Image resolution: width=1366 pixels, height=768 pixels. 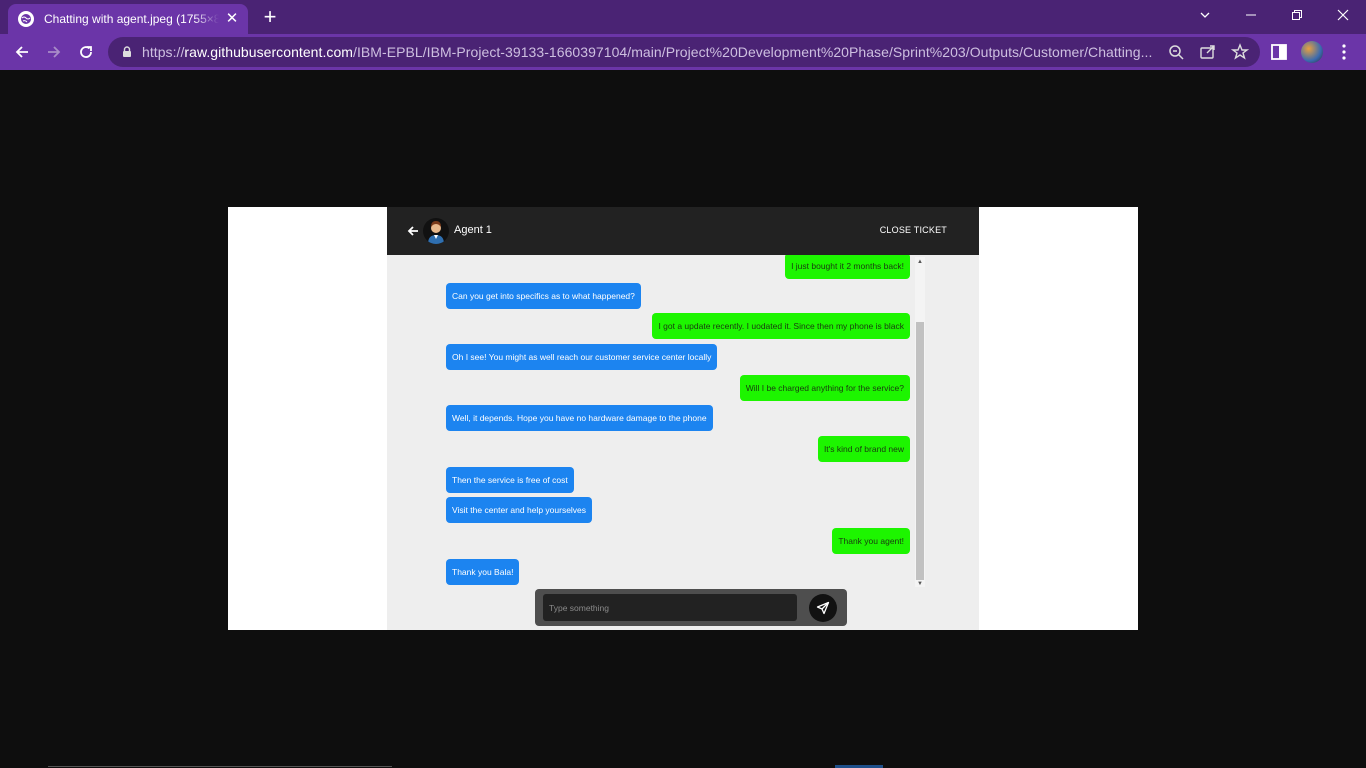 I want to click on arrow-right-icon, so click(x=54, y=52).